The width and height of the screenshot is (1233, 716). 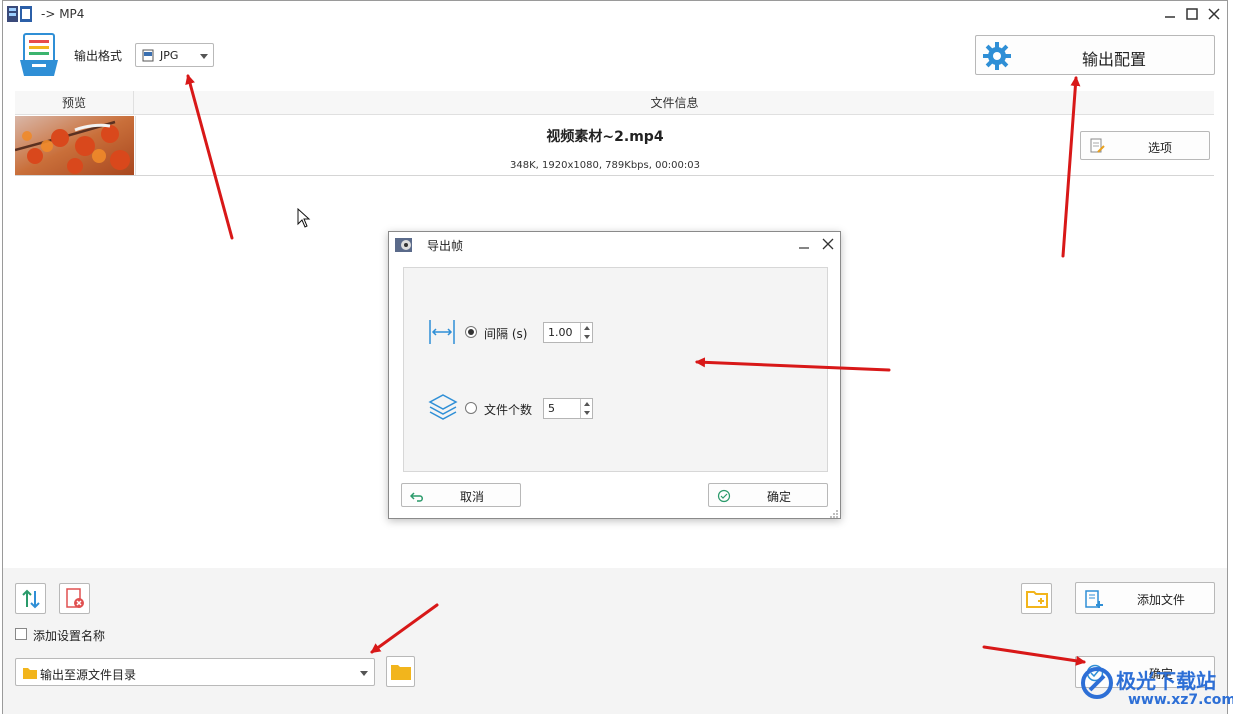 I want to click on layers-icon, so click(x=443, y=408).